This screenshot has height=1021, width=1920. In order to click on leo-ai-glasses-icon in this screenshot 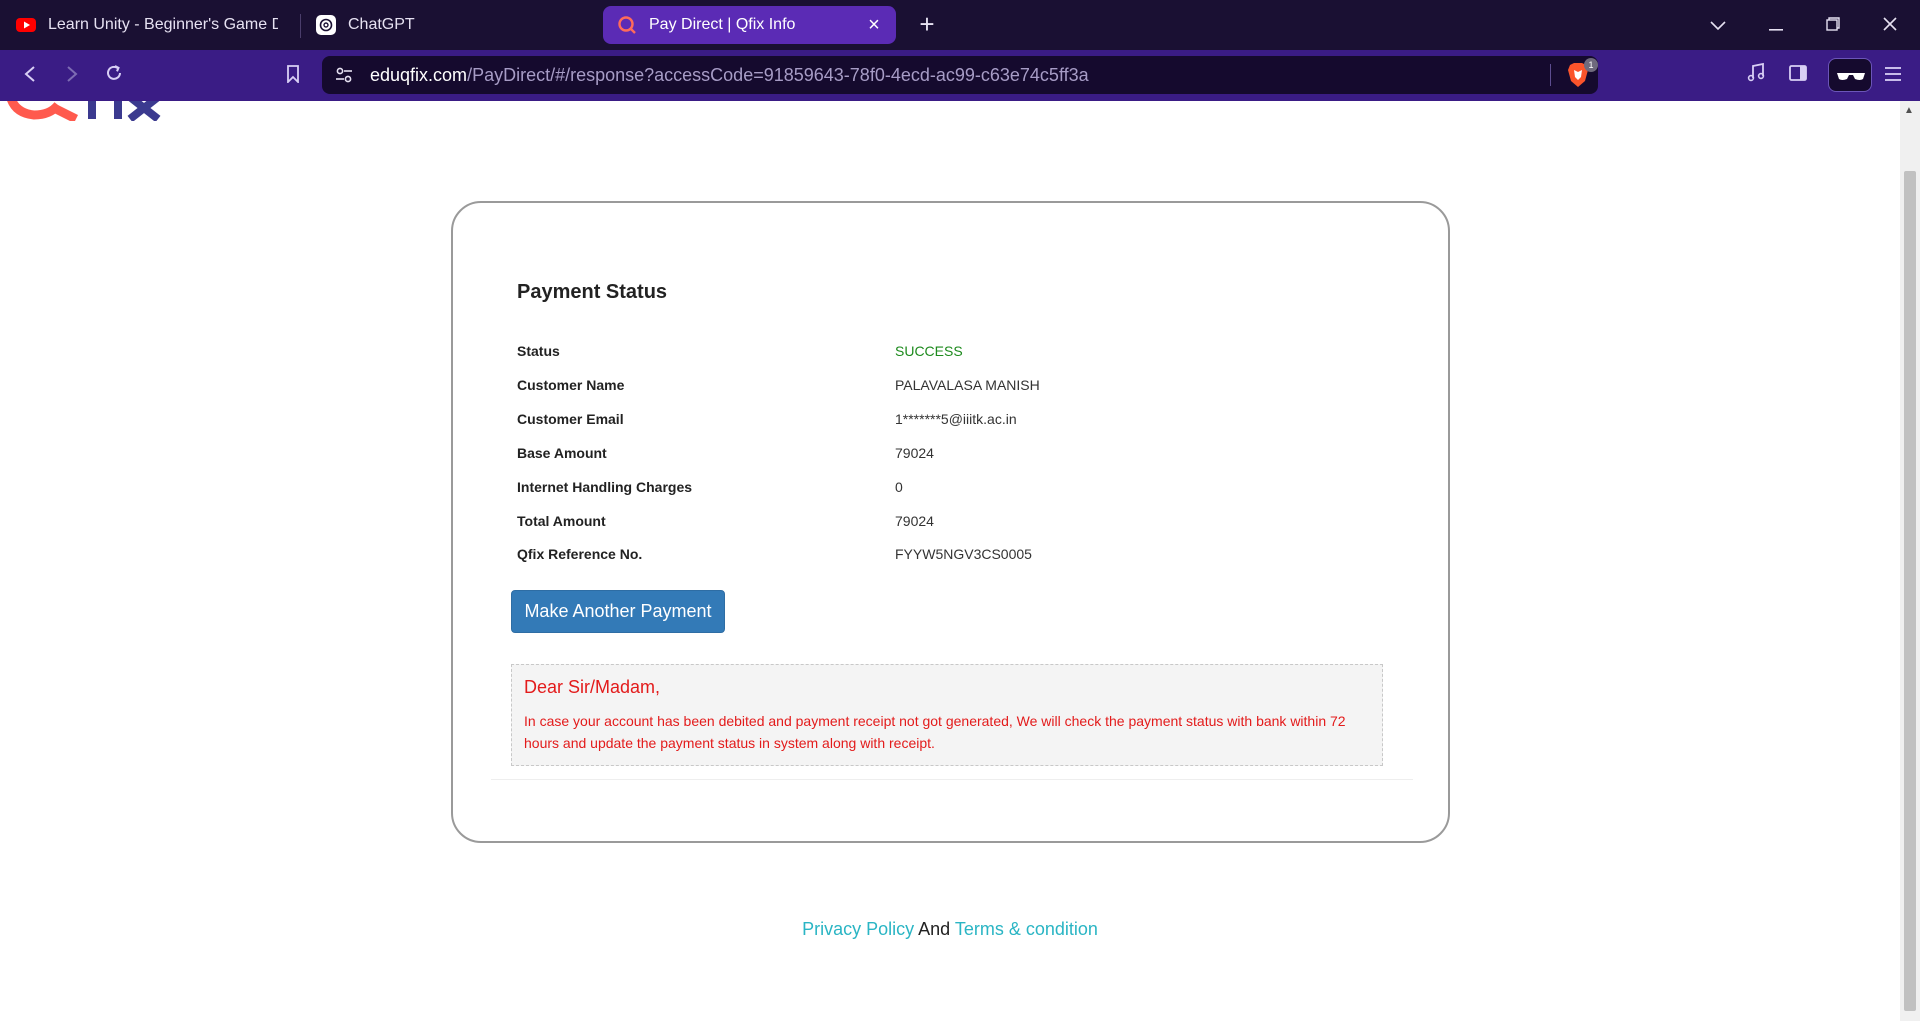, I will do `click(1850, 75)`.